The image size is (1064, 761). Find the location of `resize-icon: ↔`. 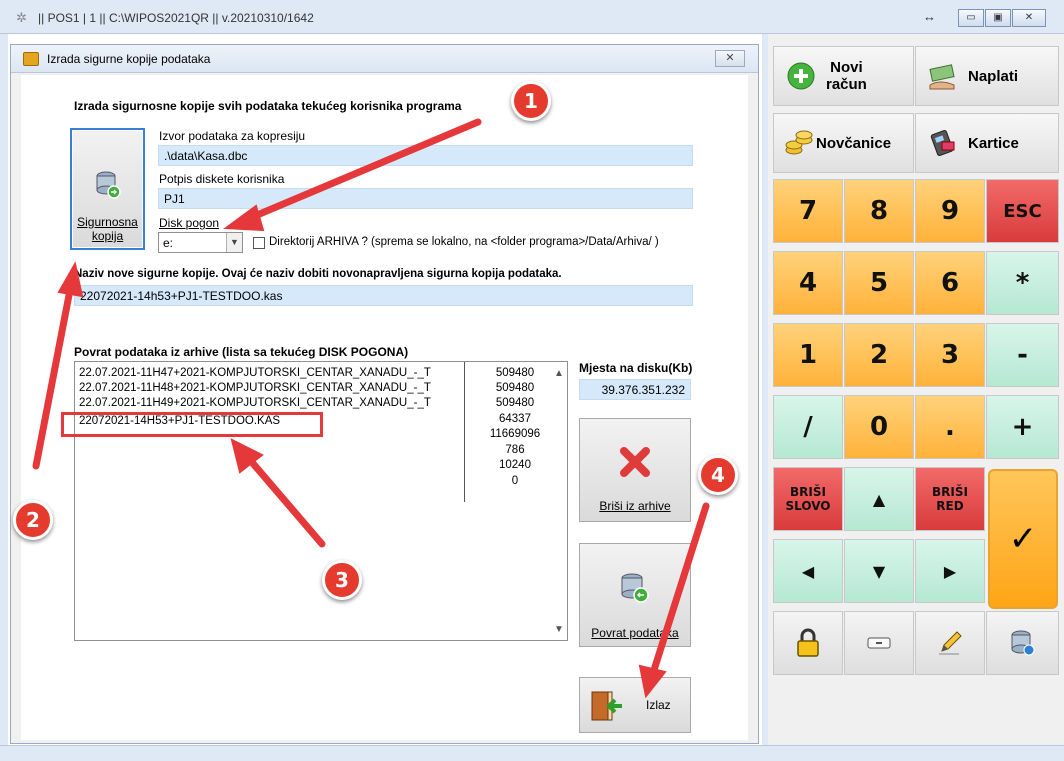

resize-icon: ↔ is located at coordinates (929, 16).